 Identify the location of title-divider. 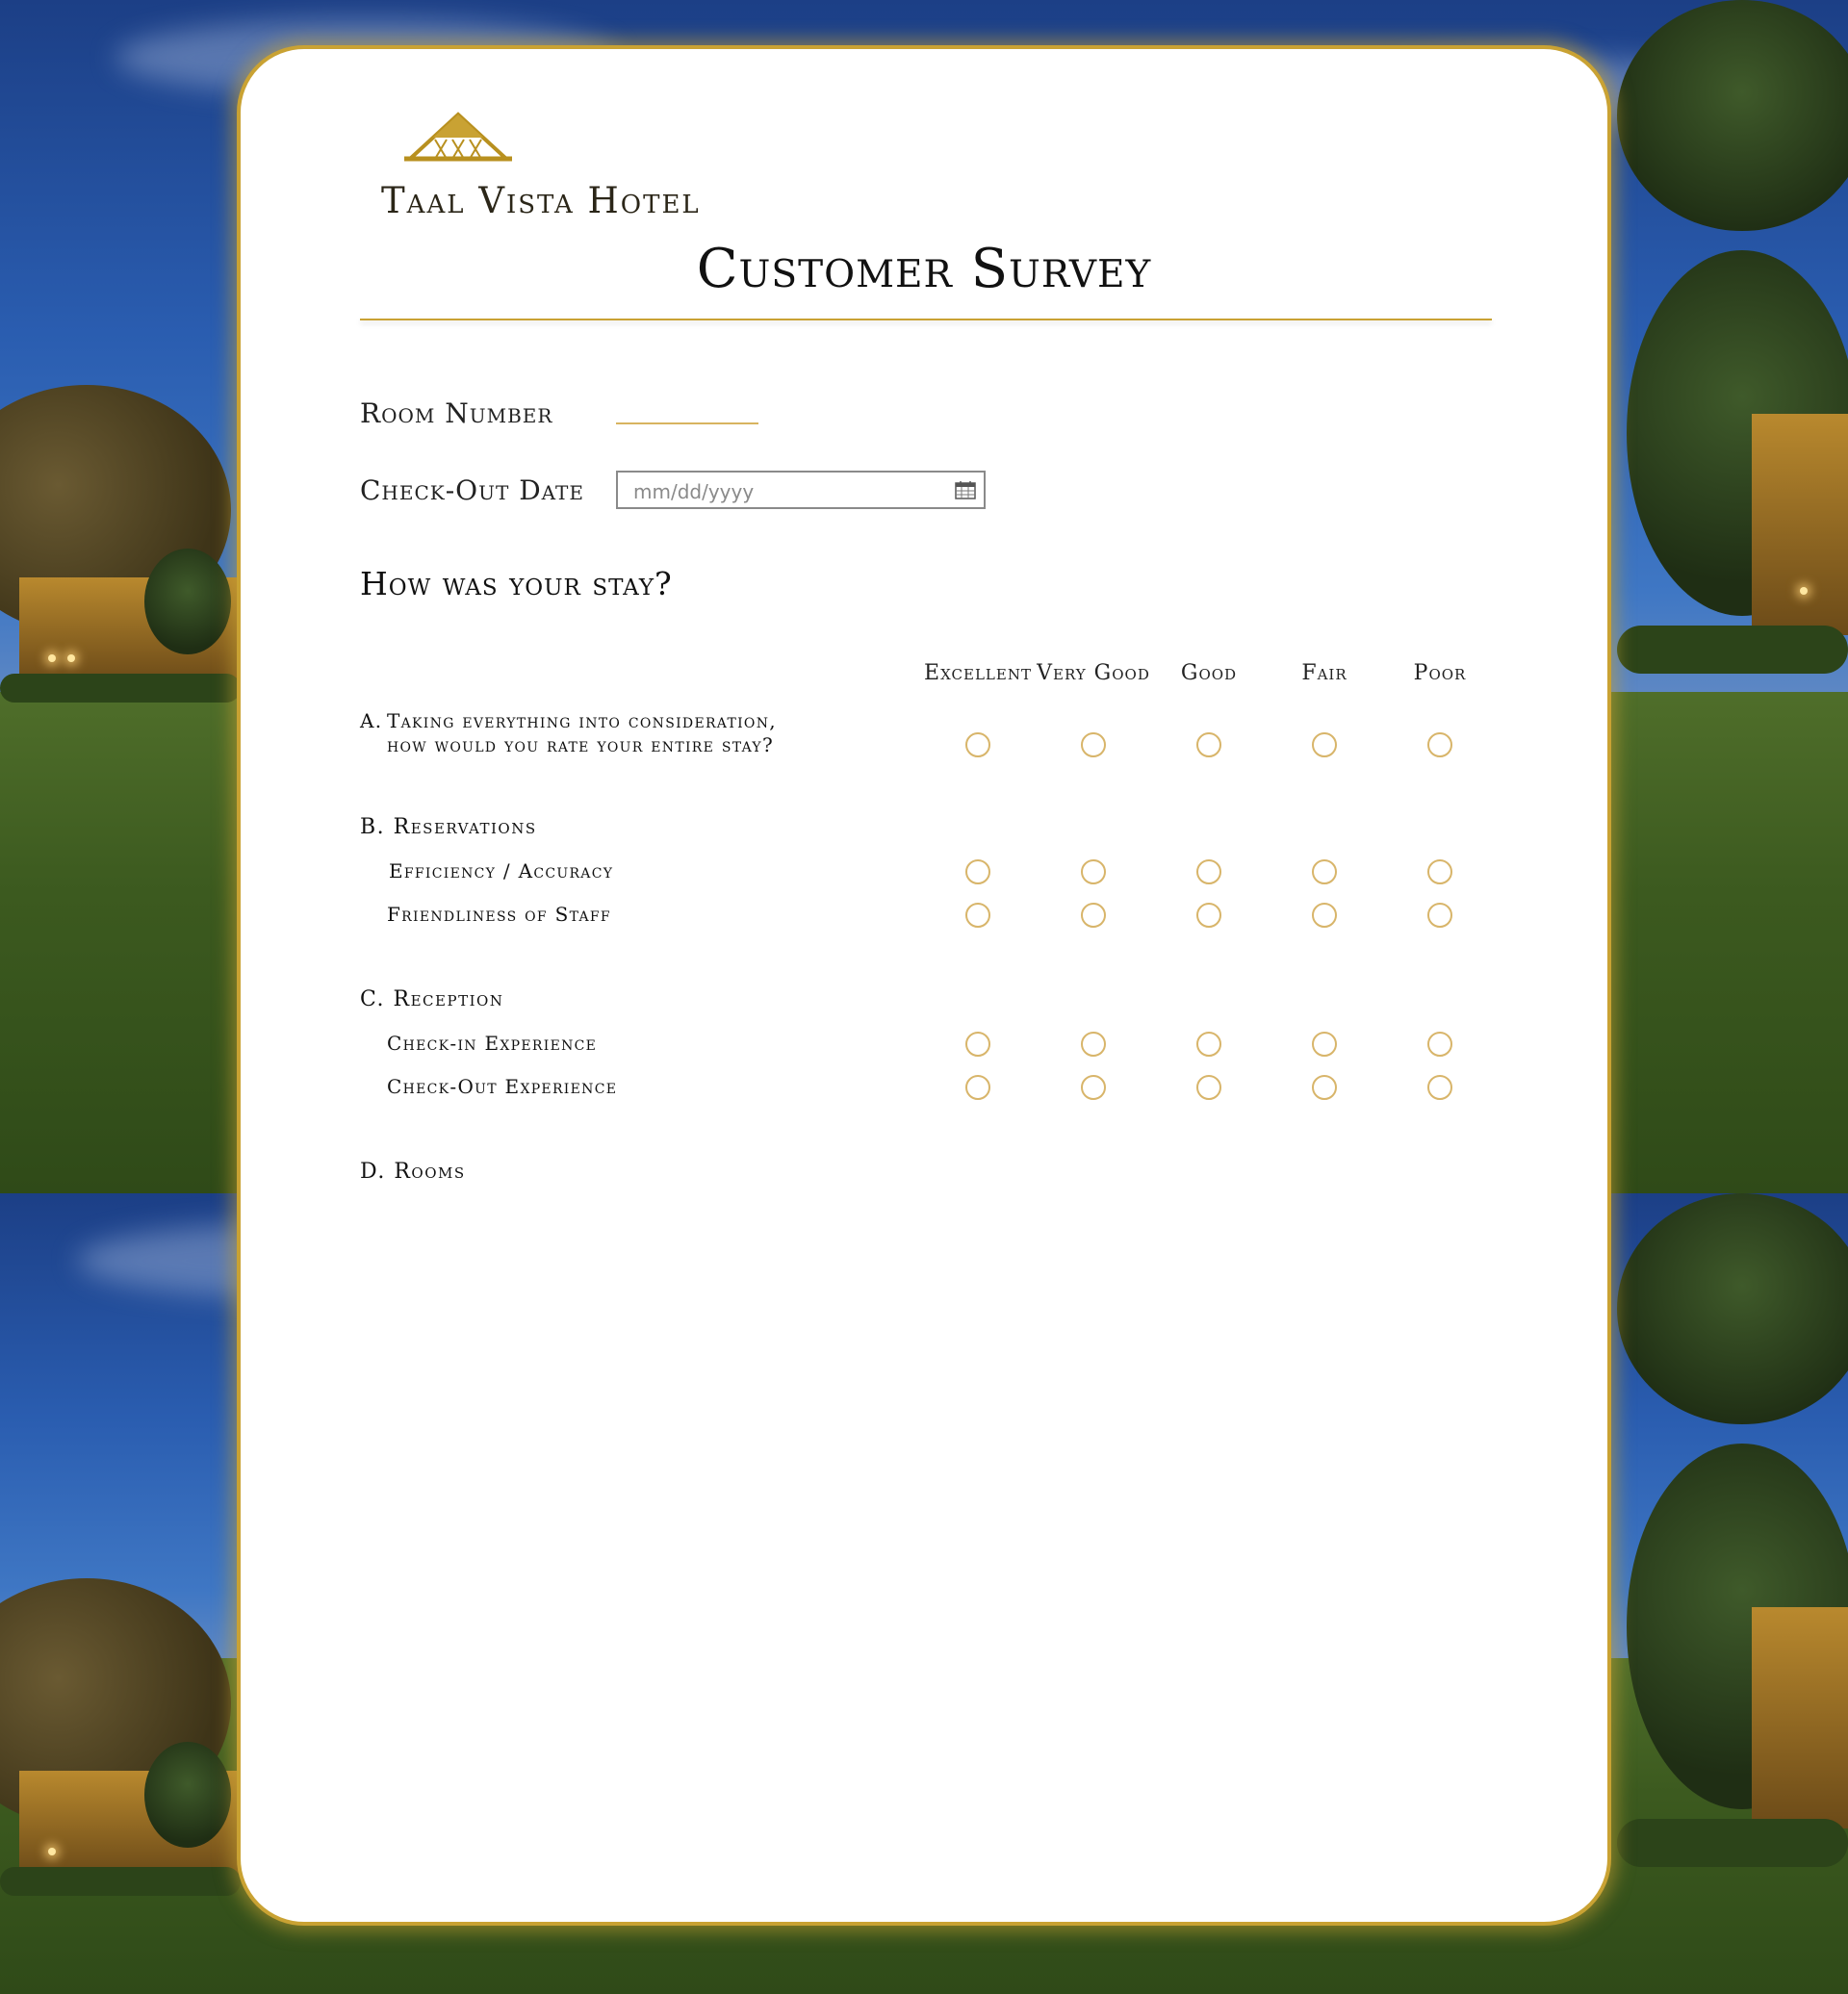
(926, 319).